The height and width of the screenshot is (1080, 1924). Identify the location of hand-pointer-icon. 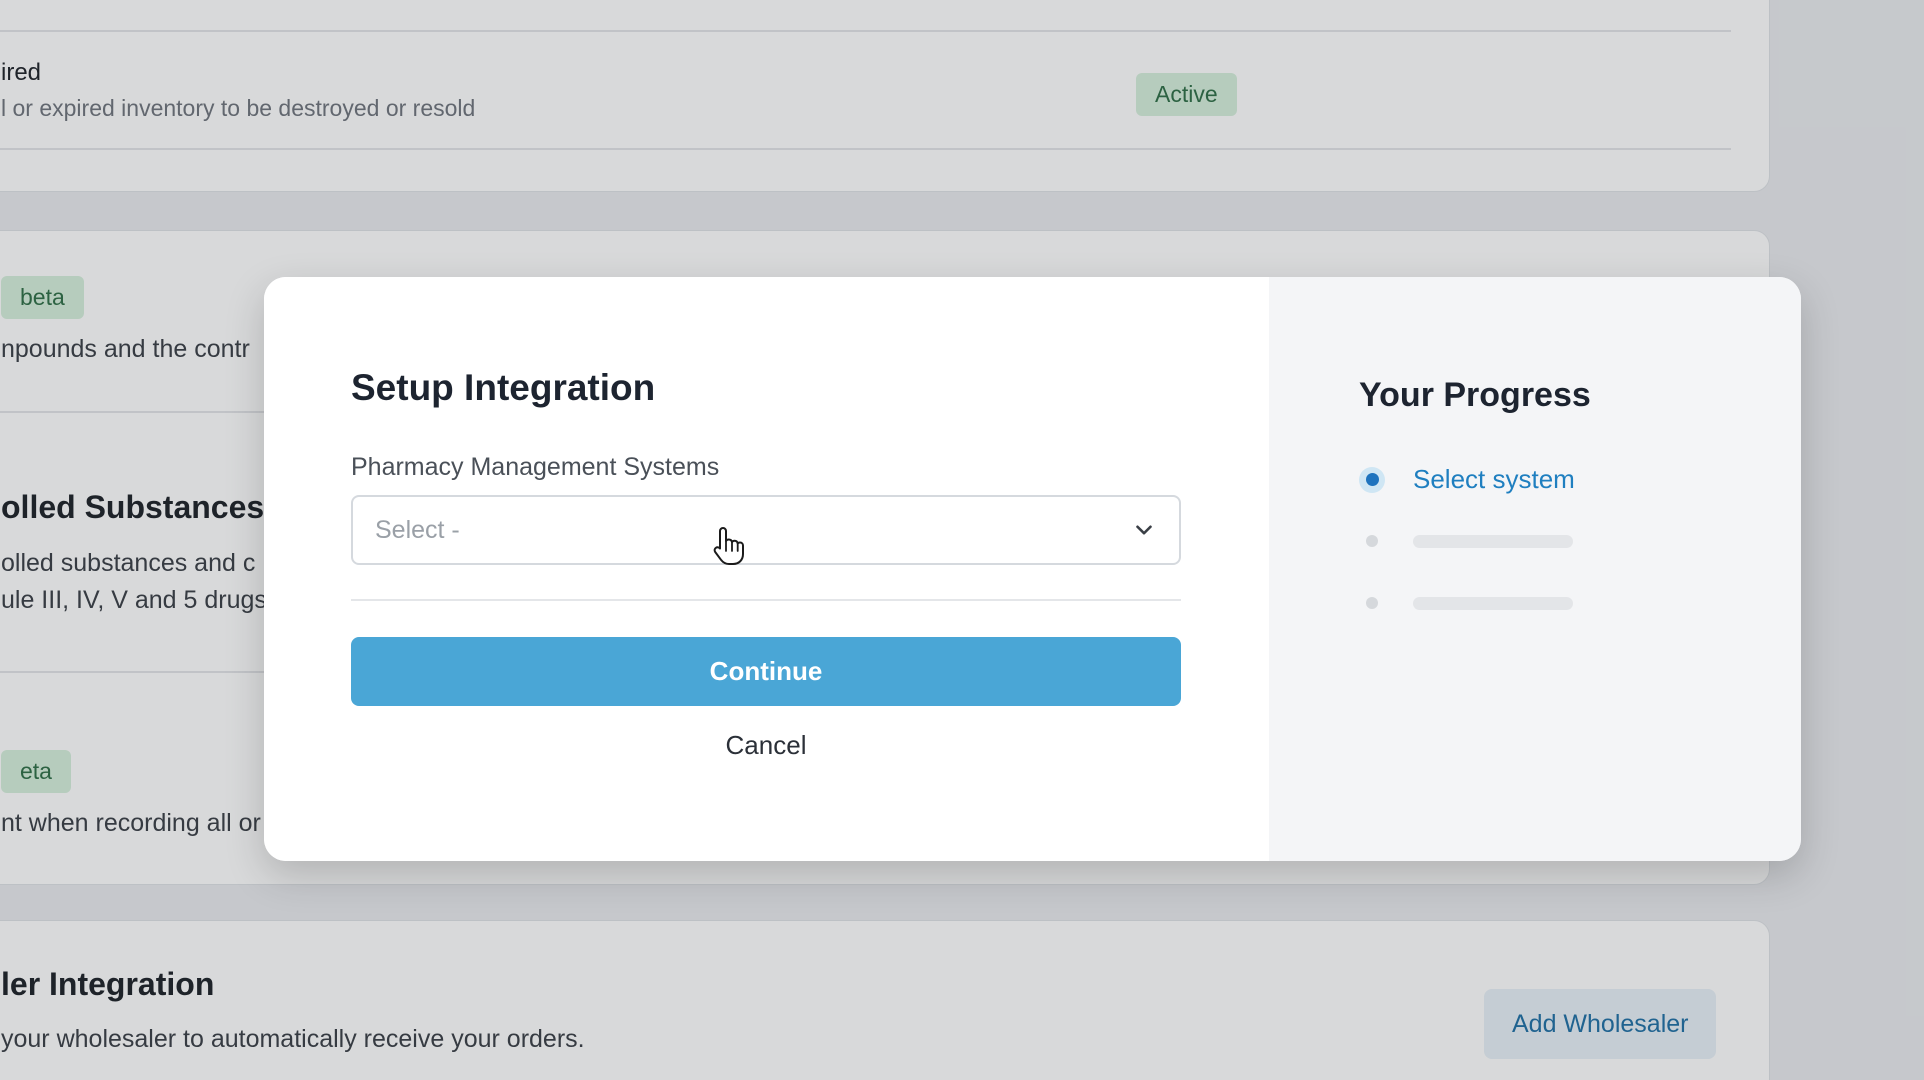
(728, 546).